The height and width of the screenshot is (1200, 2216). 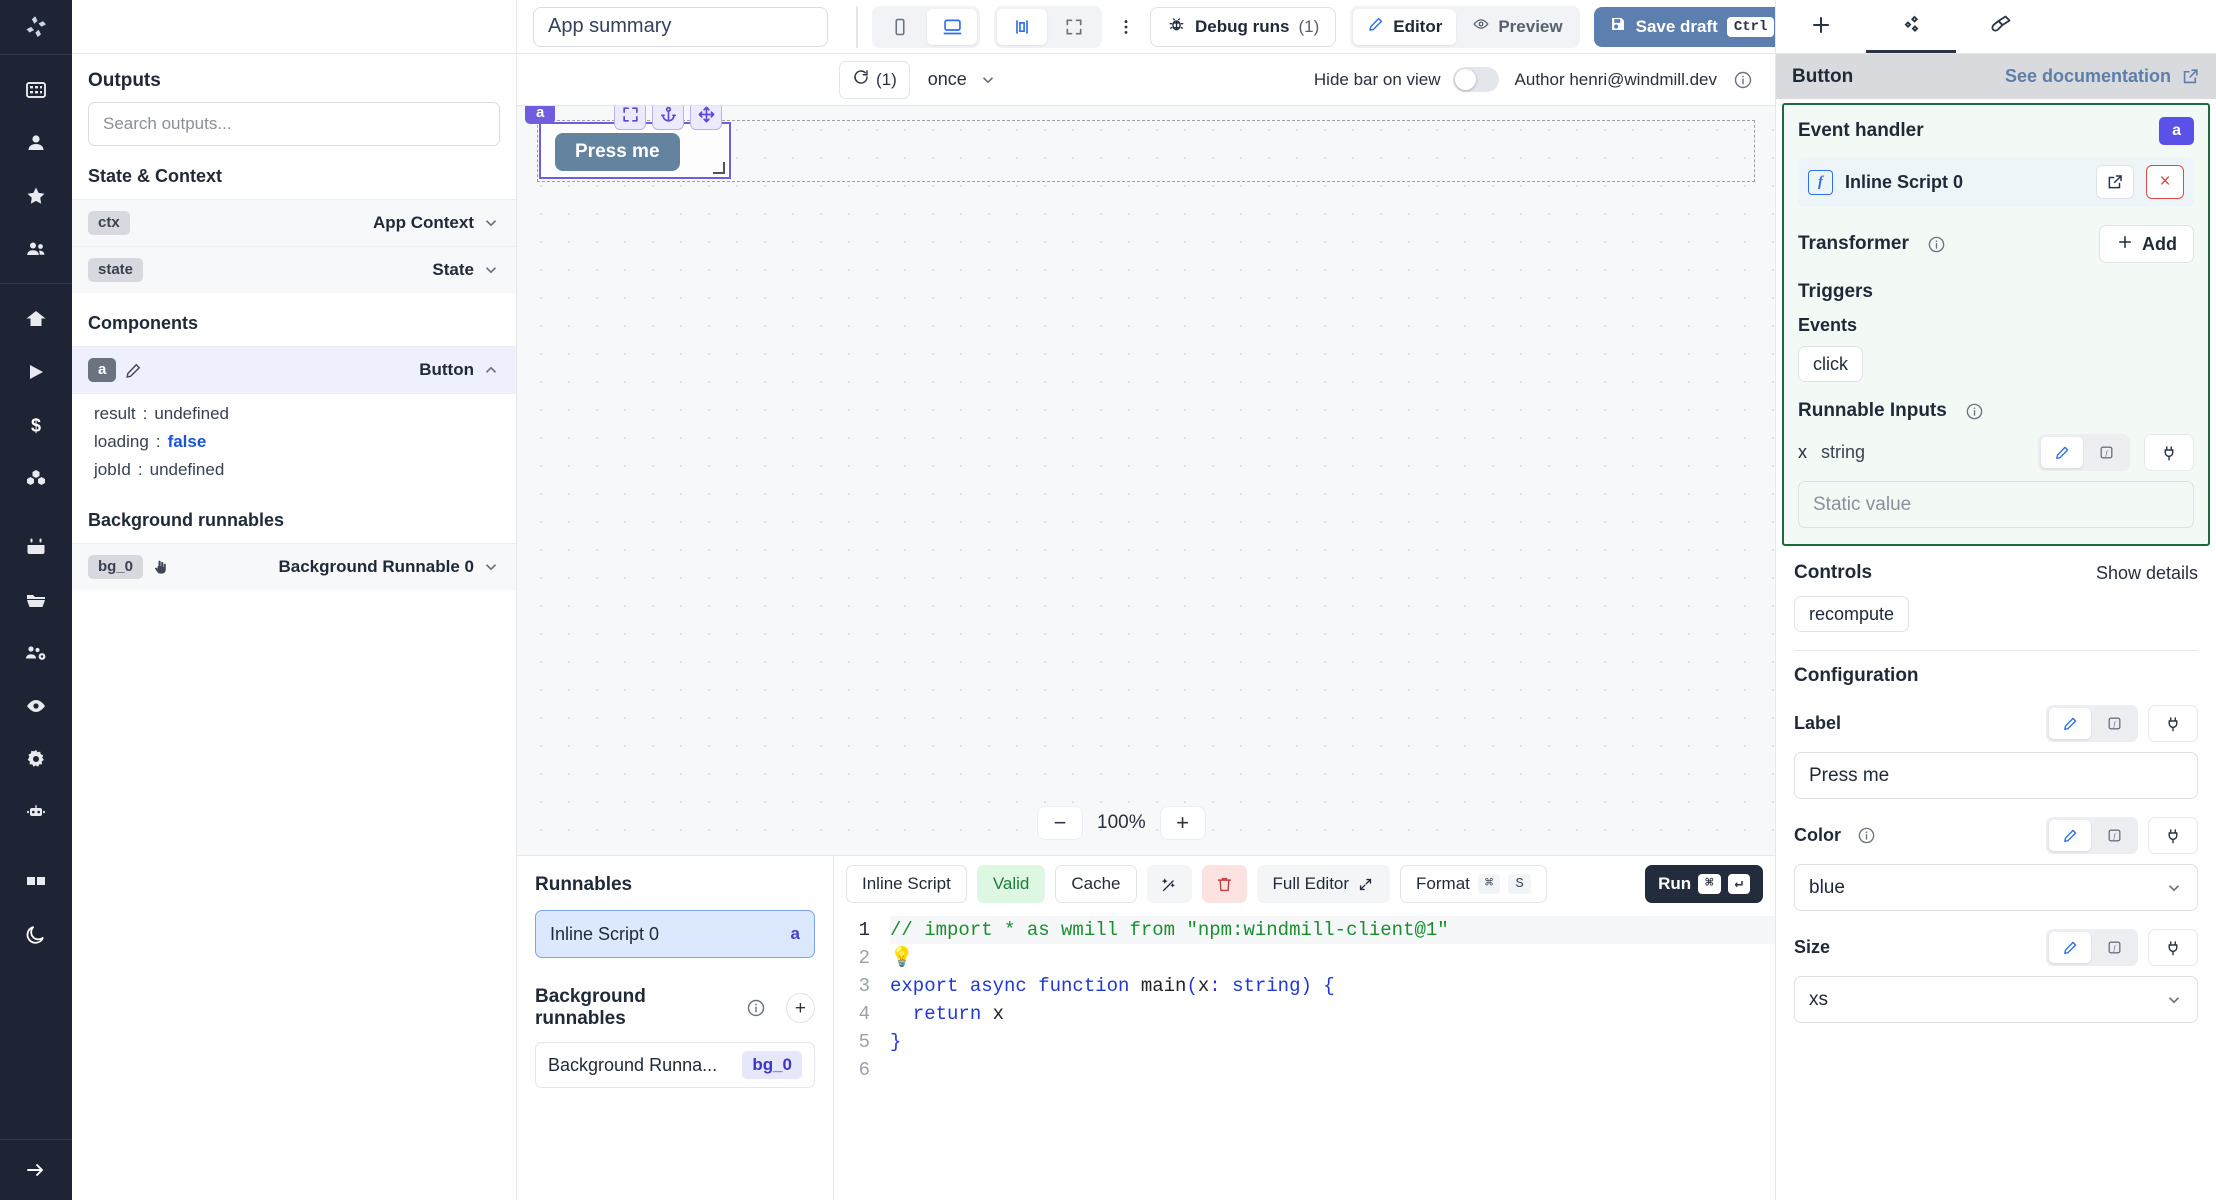 What do you see at coordinates (1022, 26) in the screenshot?
I see `center-align-button` at bounding box center [1022, 26].